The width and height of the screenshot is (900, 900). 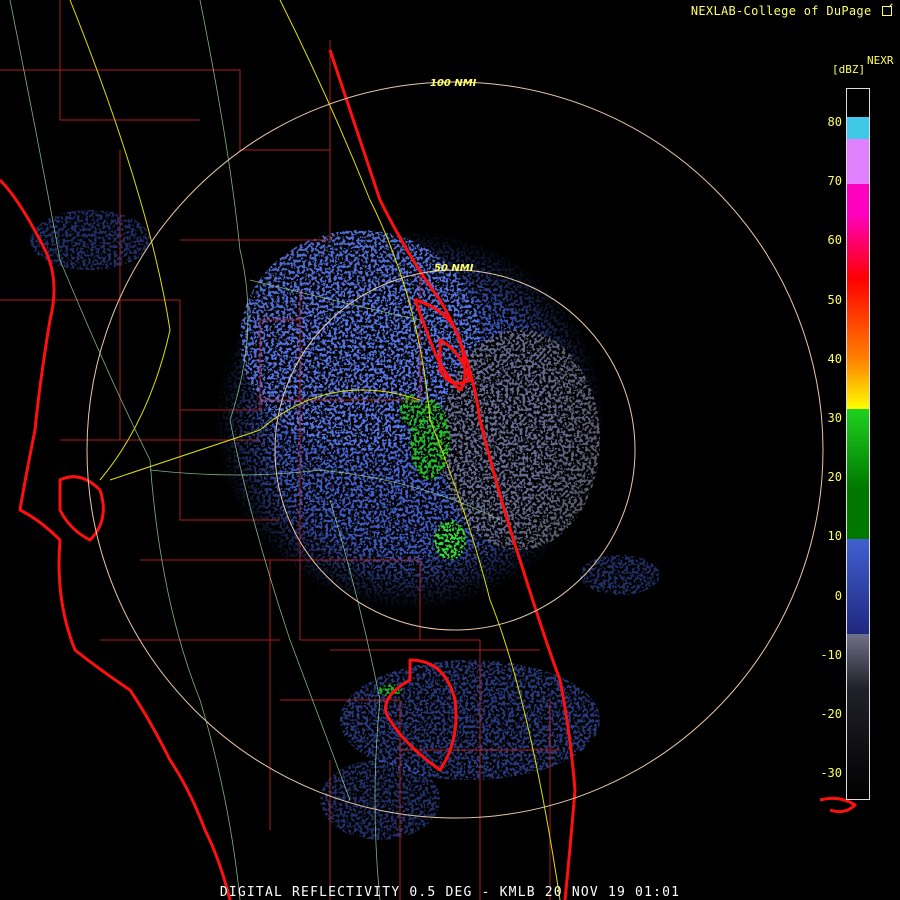 I want to click on credit-label: NEXLAB-College of DuPage, so click(x=781, y=11).